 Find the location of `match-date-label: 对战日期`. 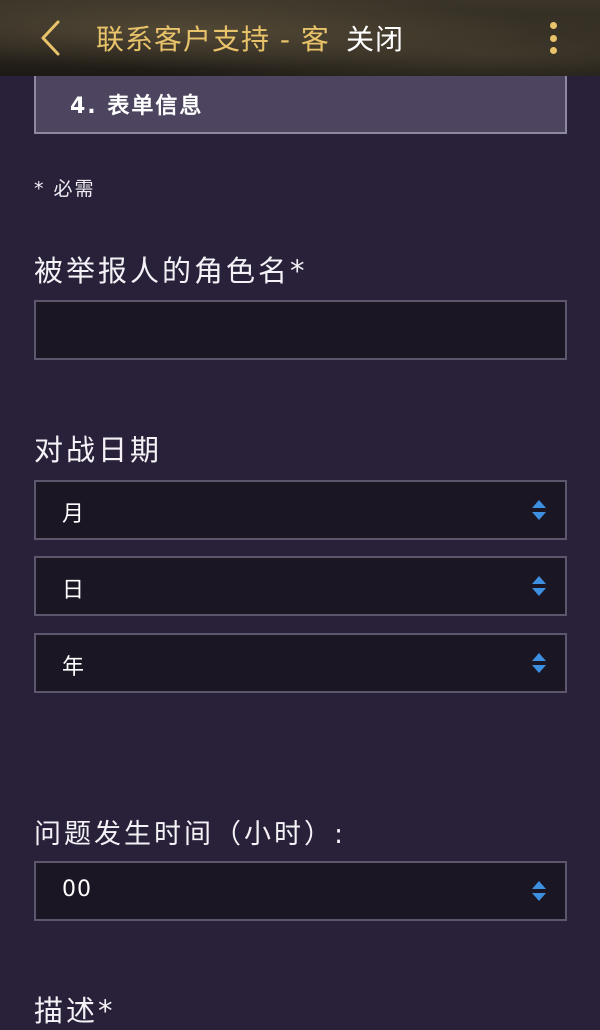

match-date-label: 对战日期 is located at coordinates (98, 450).